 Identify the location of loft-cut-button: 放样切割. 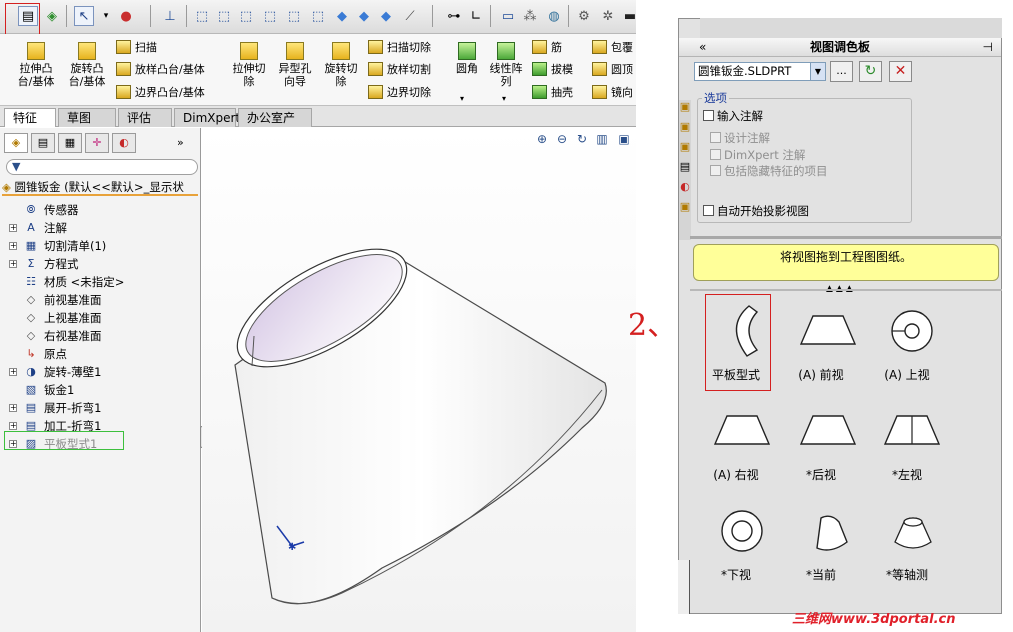
(399, 69).